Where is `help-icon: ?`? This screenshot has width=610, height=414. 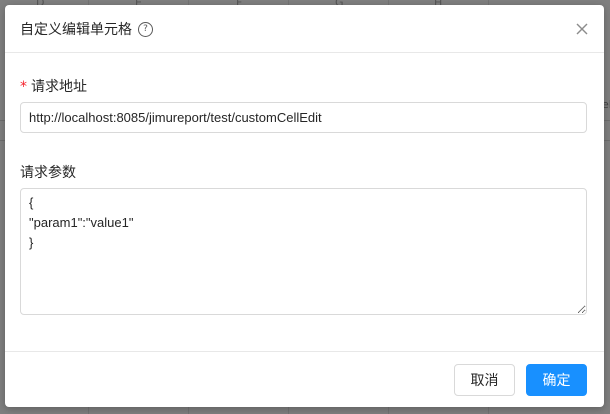 help-icon: ? is located at coordinates (145, 29).